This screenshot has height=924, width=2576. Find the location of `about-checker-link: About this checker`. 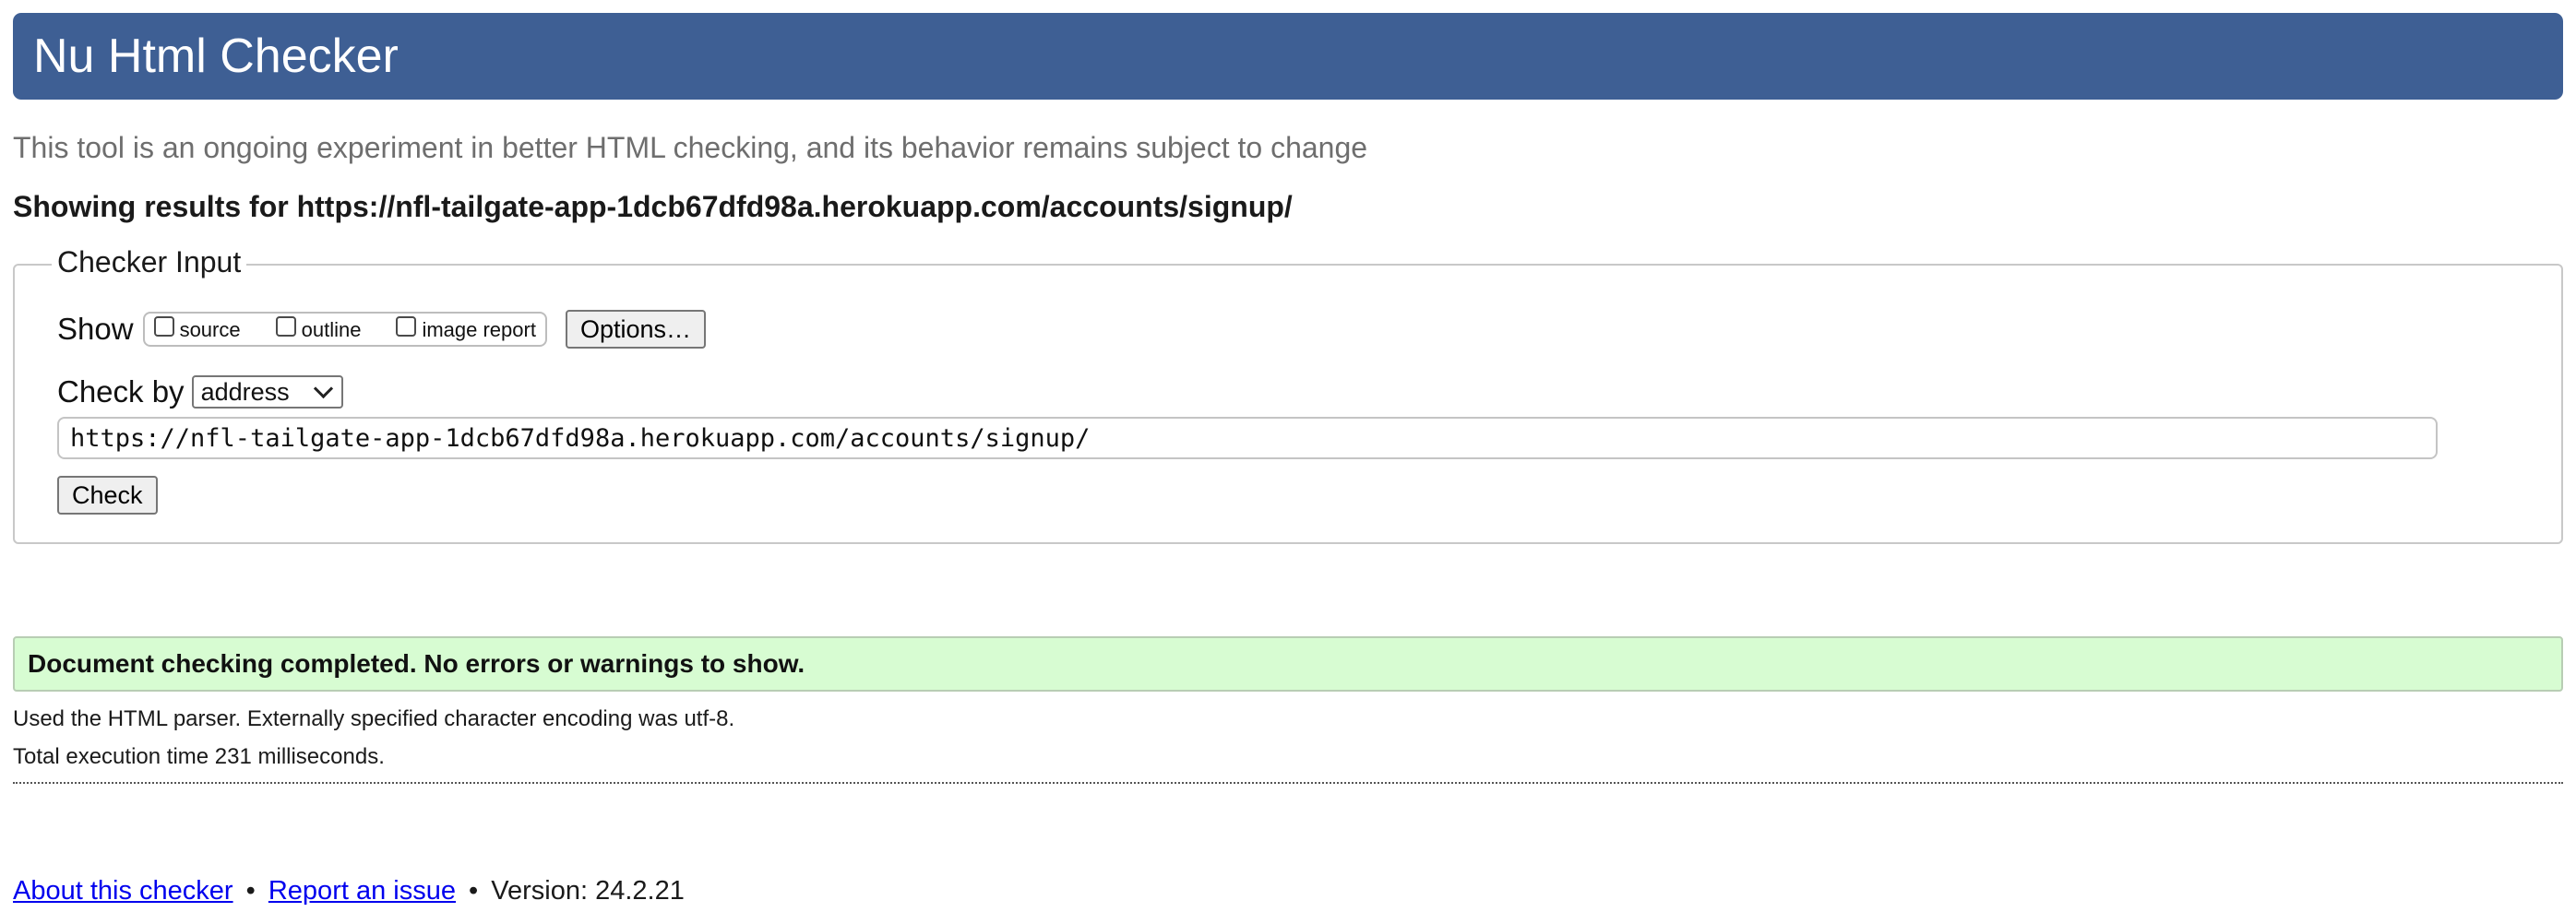

about-checker-link: About this checker is located at coordinates (123, 891).